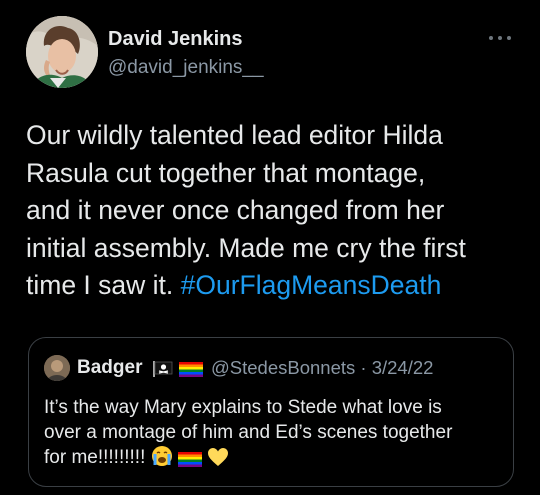 The height and width of the screenshot is (495, 540). I want to click on more-horizontal-icon, so click(500, 38).